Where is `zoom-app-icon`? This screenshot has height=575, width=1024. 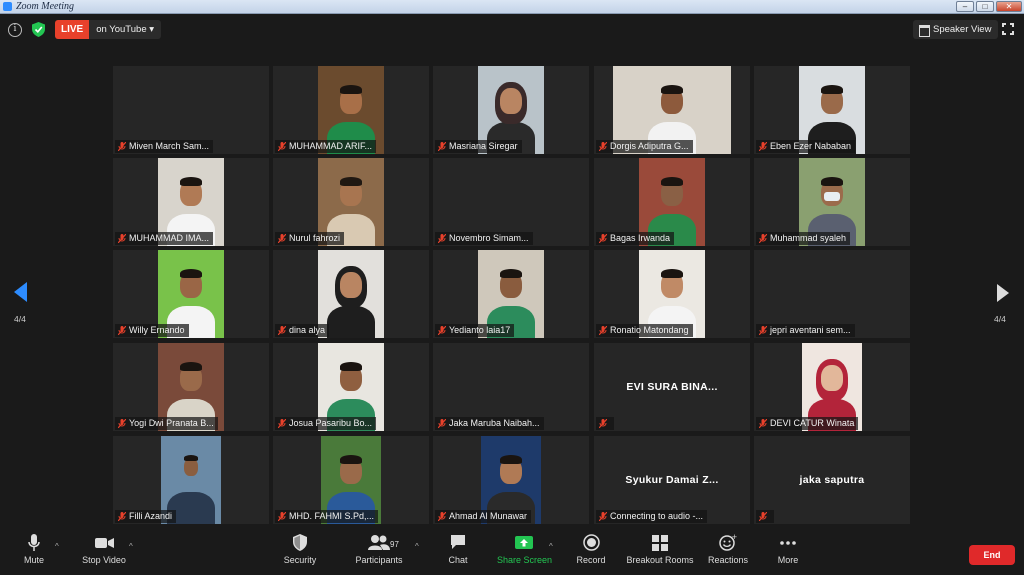
zoom-app-icon is located at coordinates (7, 6).